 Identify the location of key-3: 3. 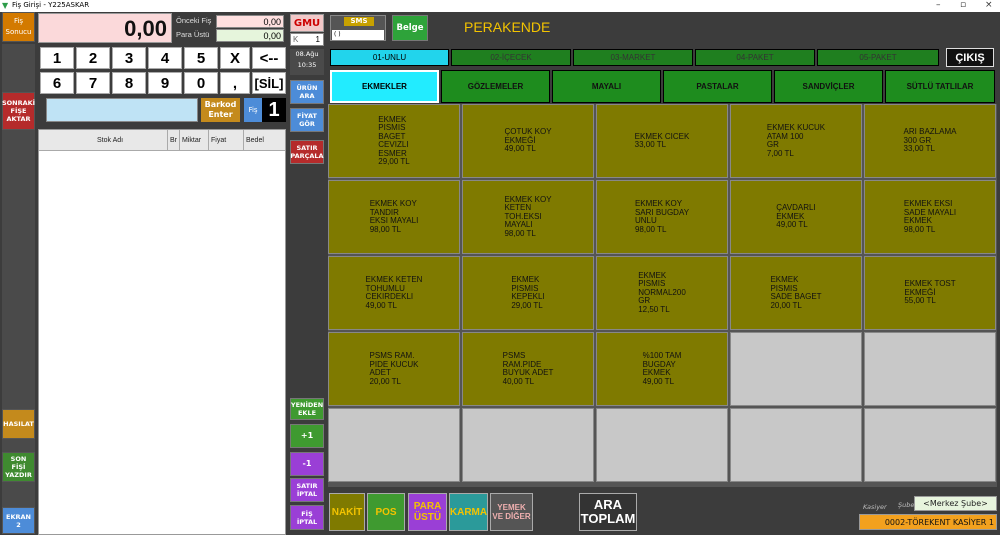
(129, 58).